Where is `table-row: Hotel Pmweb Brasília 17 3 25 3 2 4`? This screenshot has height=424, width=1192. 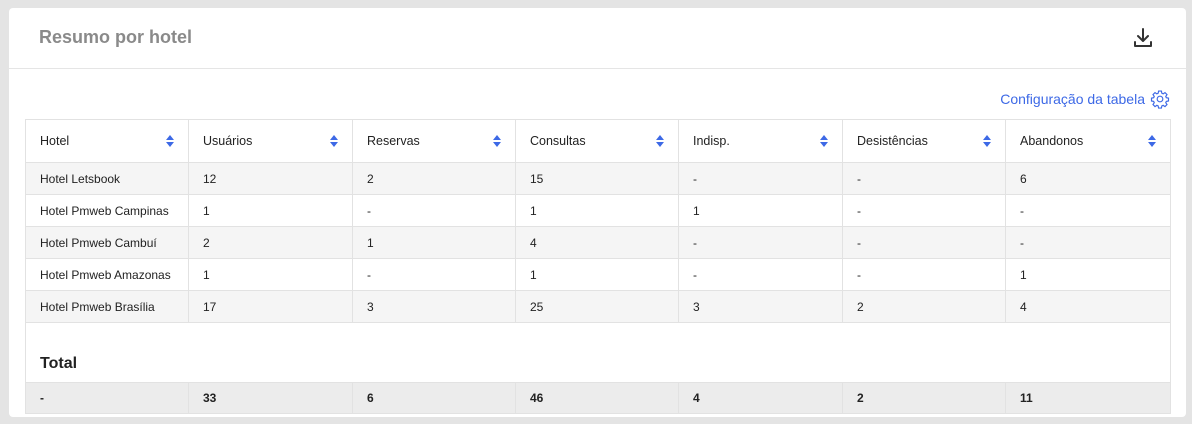 table-row: Hotel Pmweb Brasília 17 3 25 3 2 4 is located at coordinates (598, 306).